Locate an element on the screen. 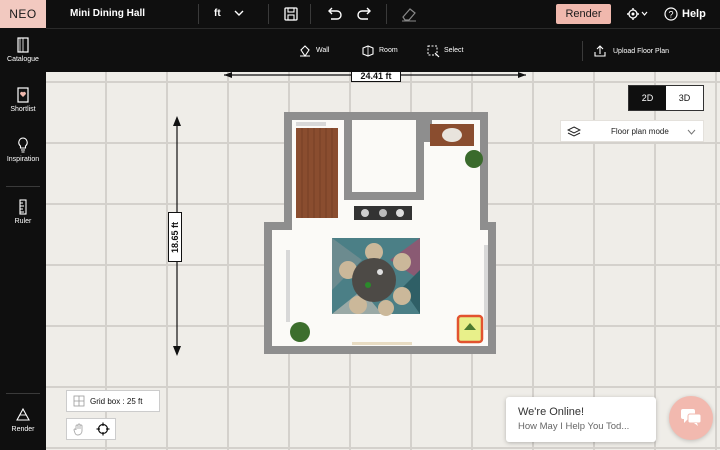  eraser-icon is located at coordinates (409, 14).